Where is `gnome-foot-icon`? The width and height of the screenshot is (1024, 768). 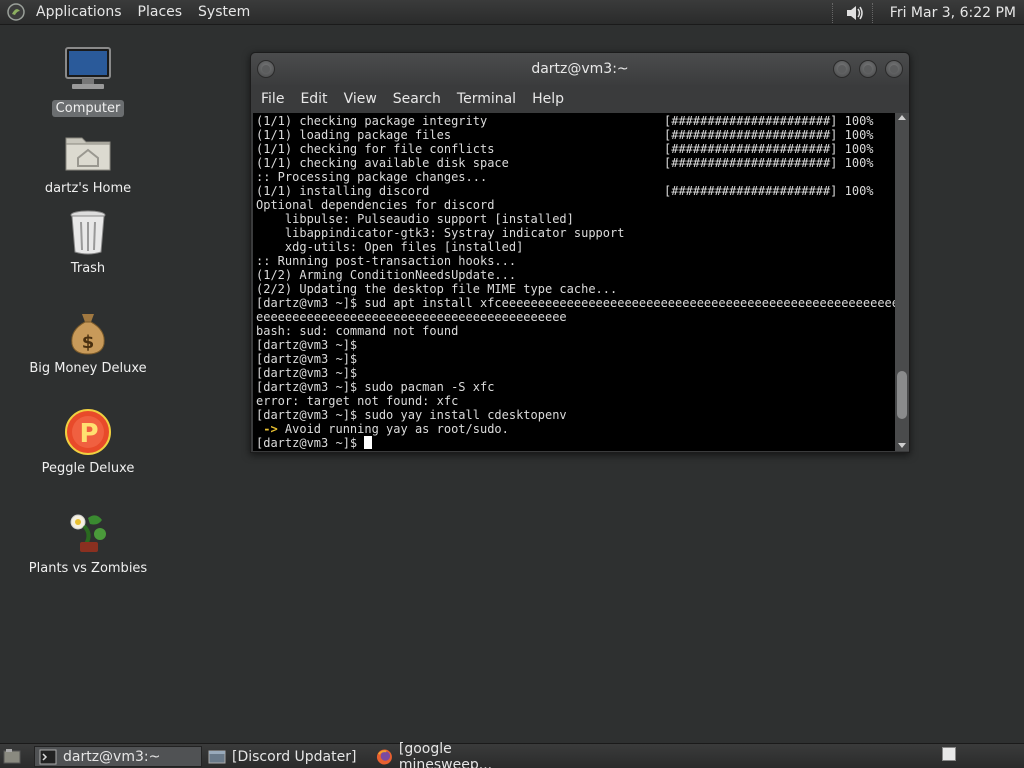
gnome-foot-icon is located at coordinates (16, 12).